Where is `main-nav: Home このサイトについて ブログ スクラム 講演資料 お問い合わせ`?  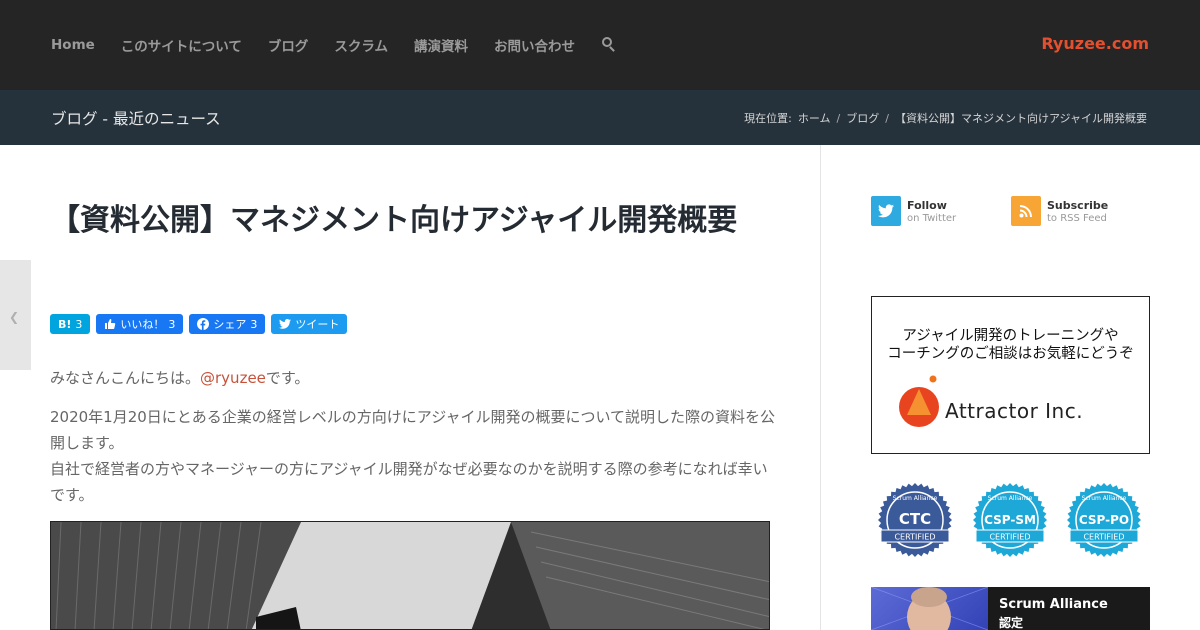
main-nav: Home このサイトについて ブログ スクラム 講演資料 お問い合わせ is located at coordinates (334, 45).